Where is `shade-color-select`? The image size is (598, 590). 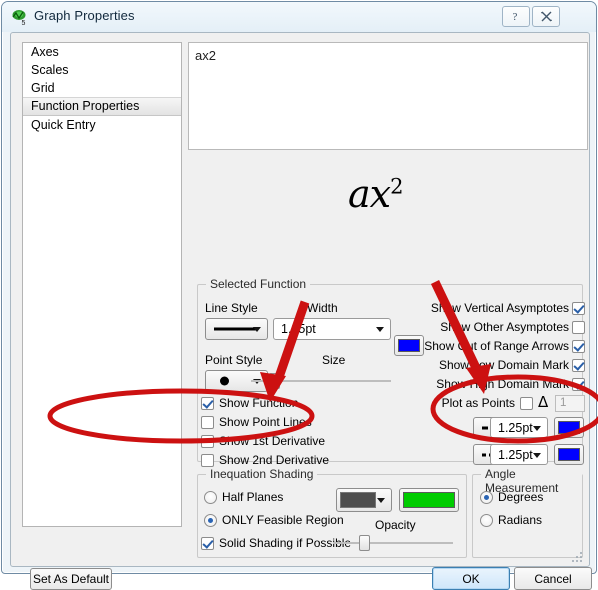
shade-color-select is located at coordinates (364, 500).